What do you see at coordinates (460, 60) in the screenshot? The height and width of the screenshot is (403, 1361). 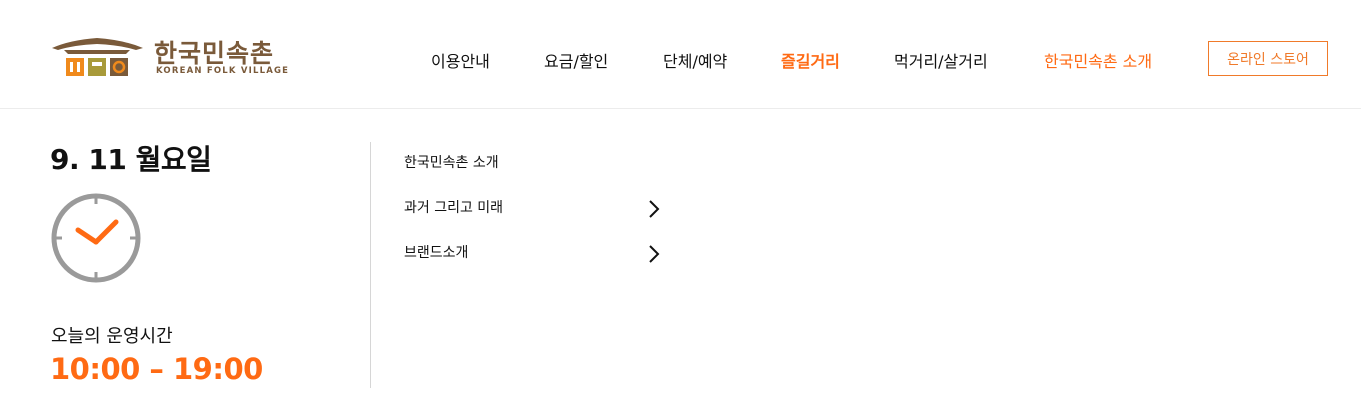 I see `nav-item-guide: 이용안내` at bounding box center [460, 60].